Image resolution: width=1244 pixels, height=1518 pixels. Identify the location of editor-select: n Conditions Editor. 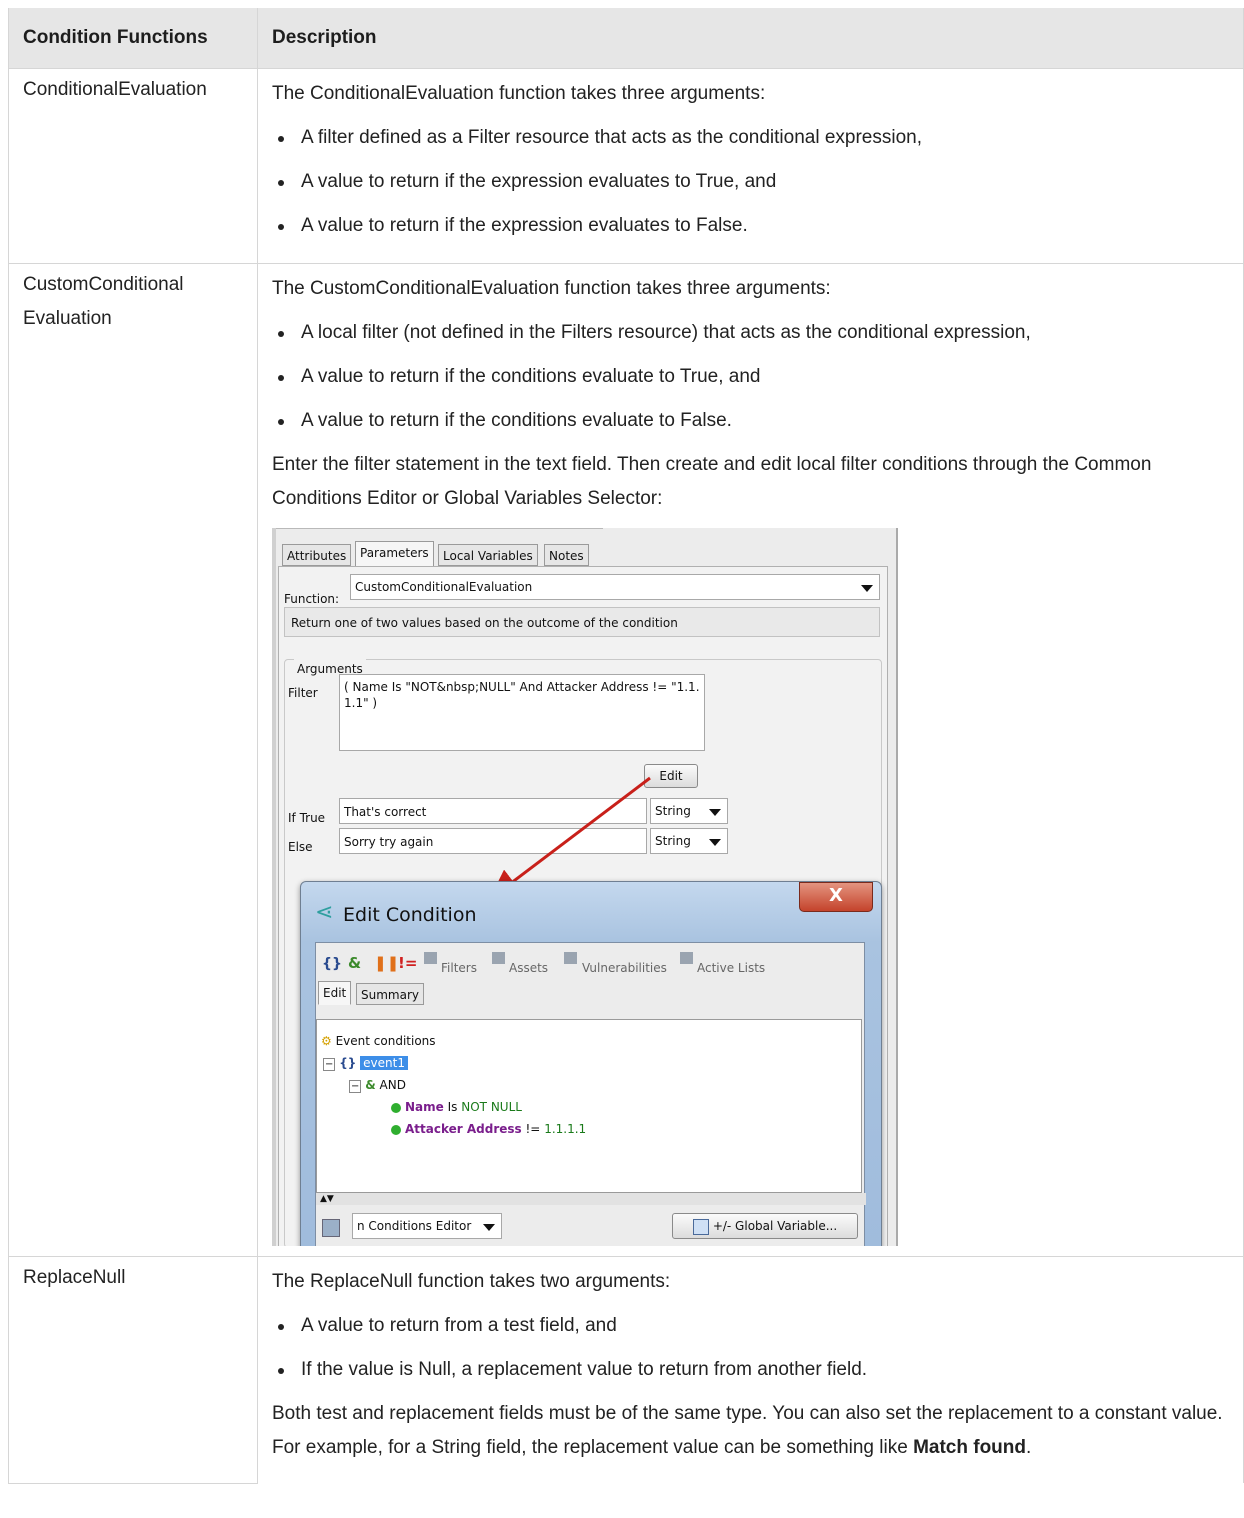
(427, 1226).